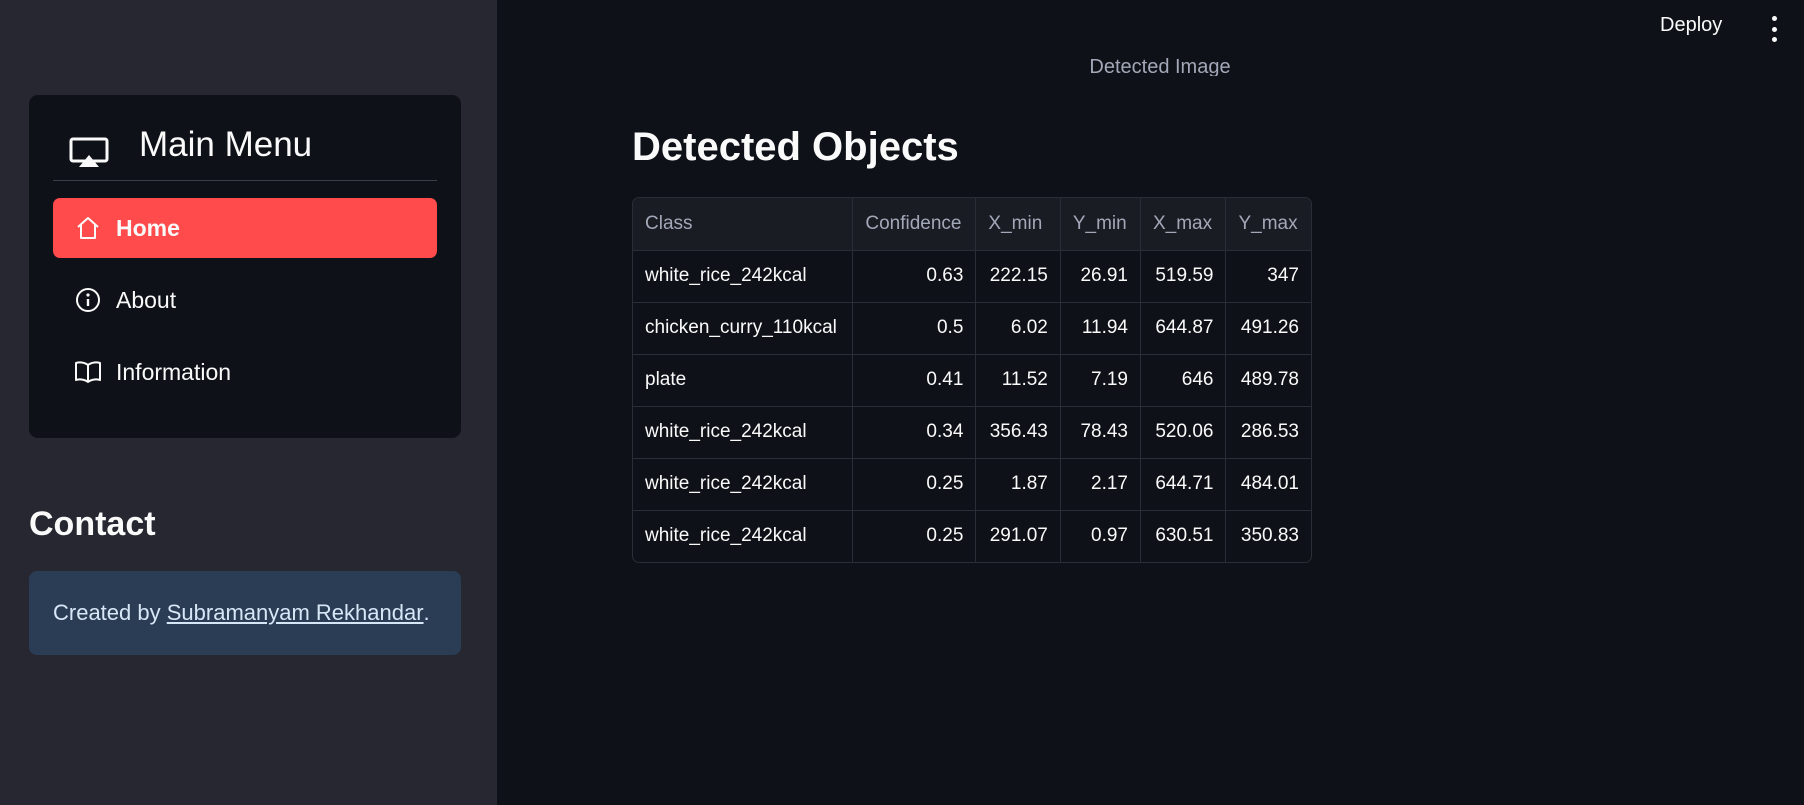 Image resolution: width=1804 pixels, height=805 pixels. I want to click on main-menu-card: Main Menu Home About Information, so click(245, 266).